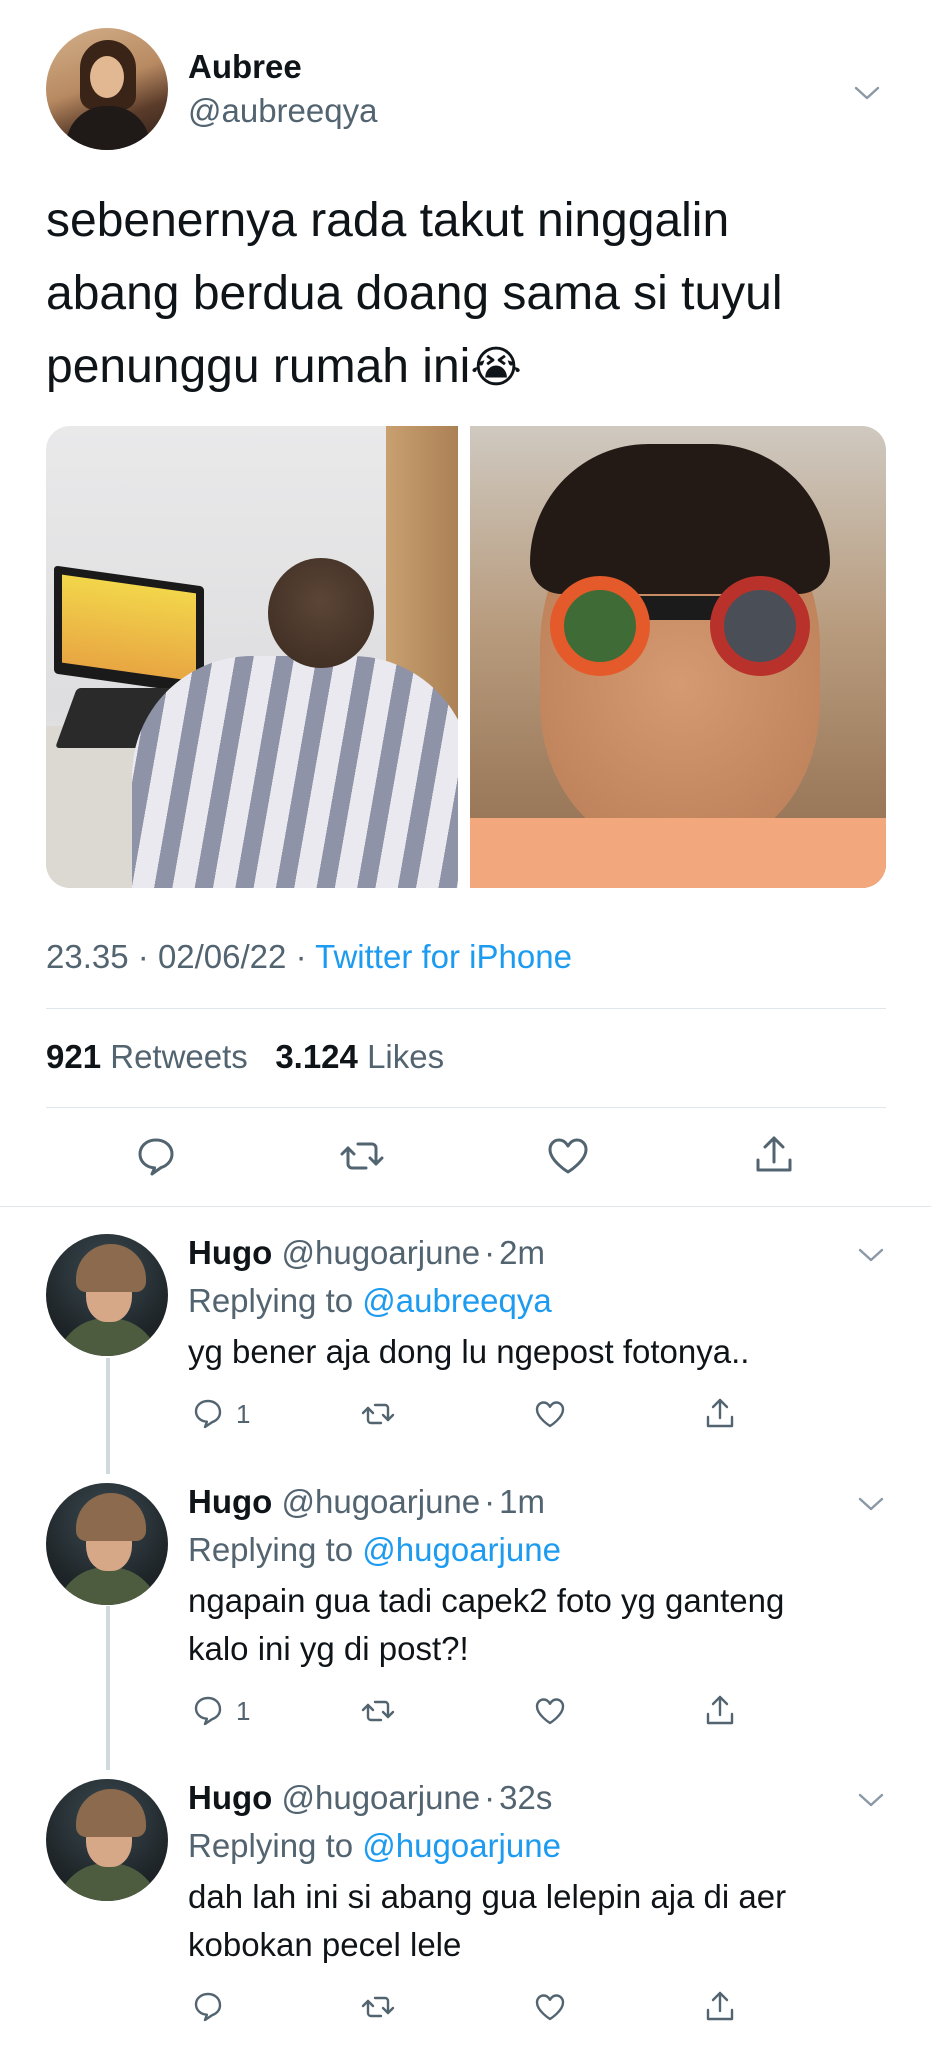 Image resolution: width=931 pixels, height=2048 pixels. I want to click on replying-to-mention: @aubreeqya, so click(456, 1300).